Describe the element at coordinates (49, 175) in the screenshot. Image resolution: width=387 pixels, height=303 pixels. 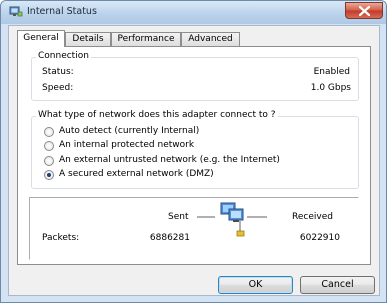
I see `radio-button-selected` at that location.